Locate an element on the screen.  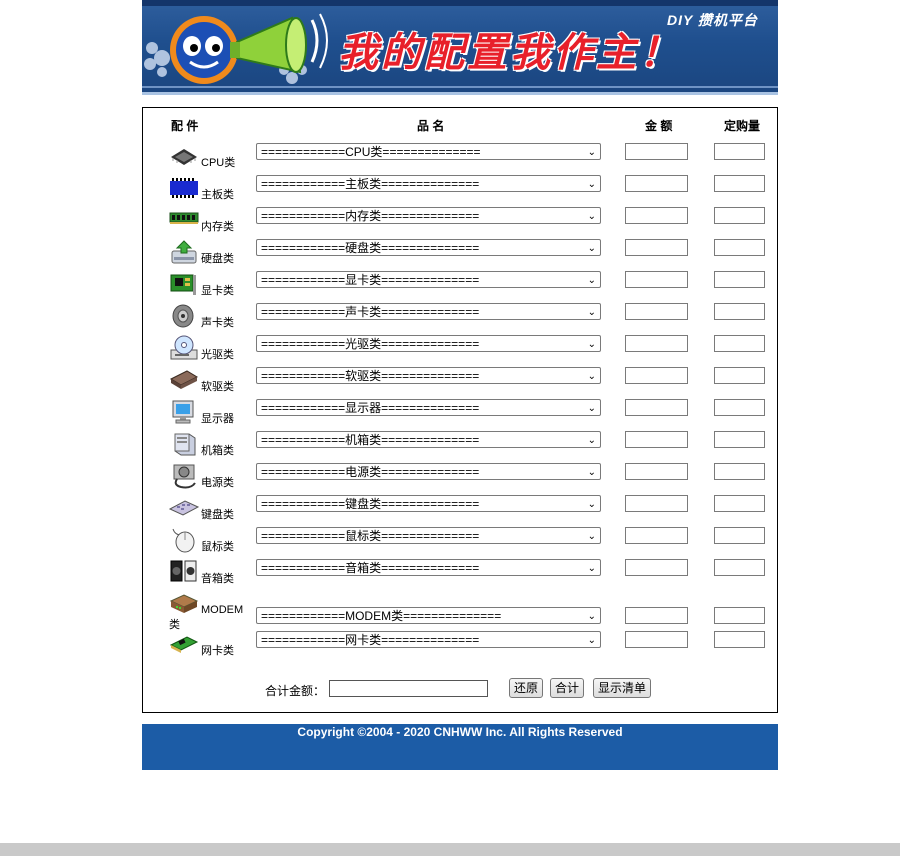
product-select-value: ============硬盘类============== is located at coordinates (370, 248).